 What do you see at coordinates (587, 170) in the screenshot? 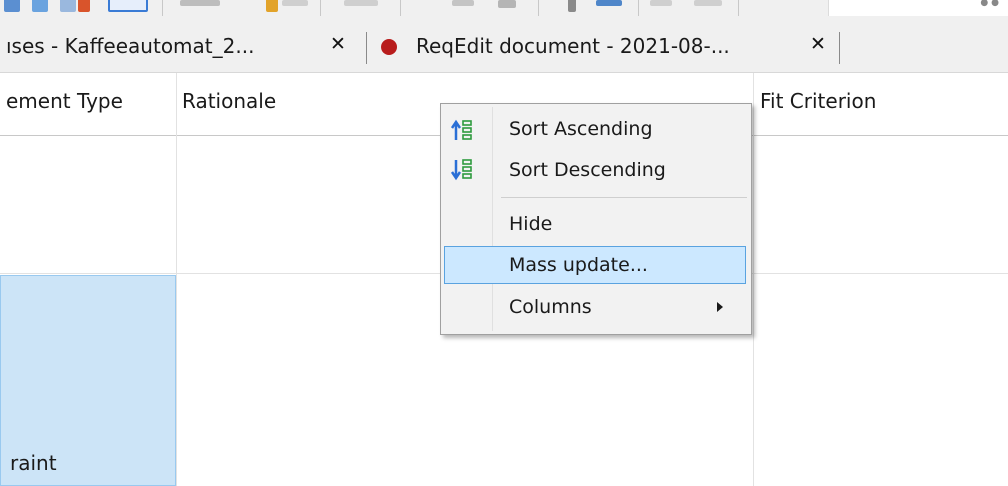
I see `menu-item-label: Sort Descending` at bounding box center [587, 170].